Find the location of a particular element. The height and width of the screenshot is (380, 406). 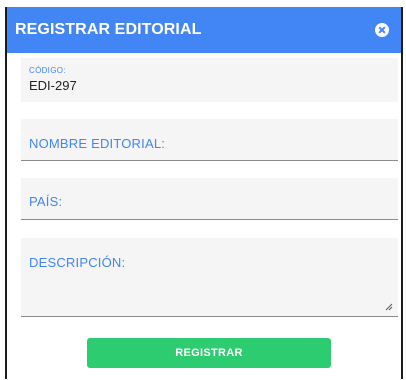

pais-field: PAÍS: is located at coordinates (209, 199).